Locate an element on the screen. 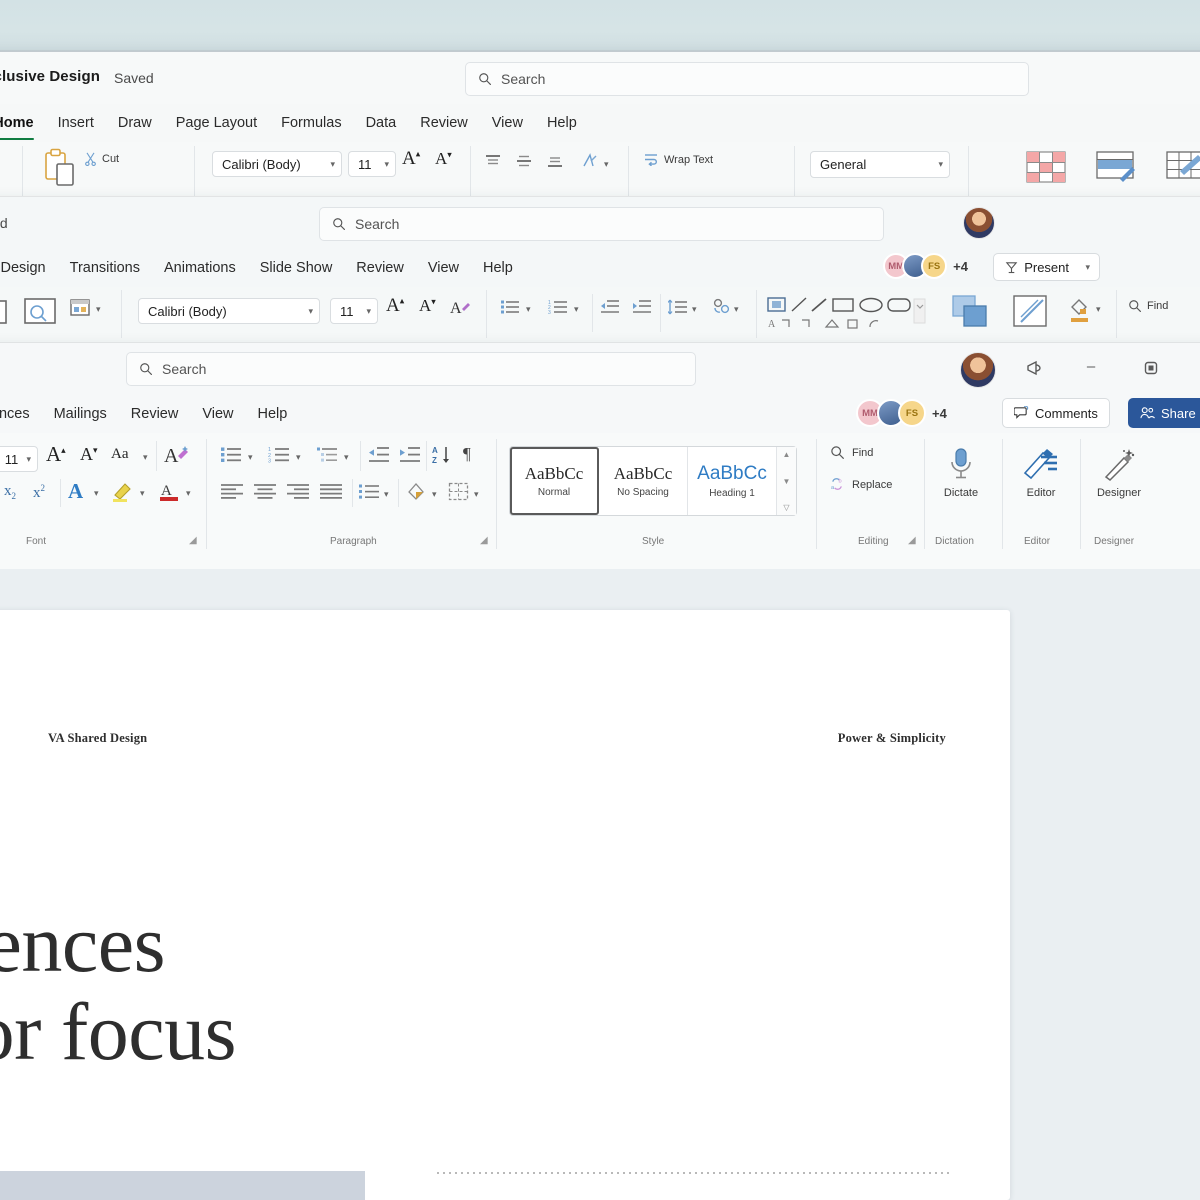  show-formatting-marks-icon: ¶ is located at coordinates (467, 454).